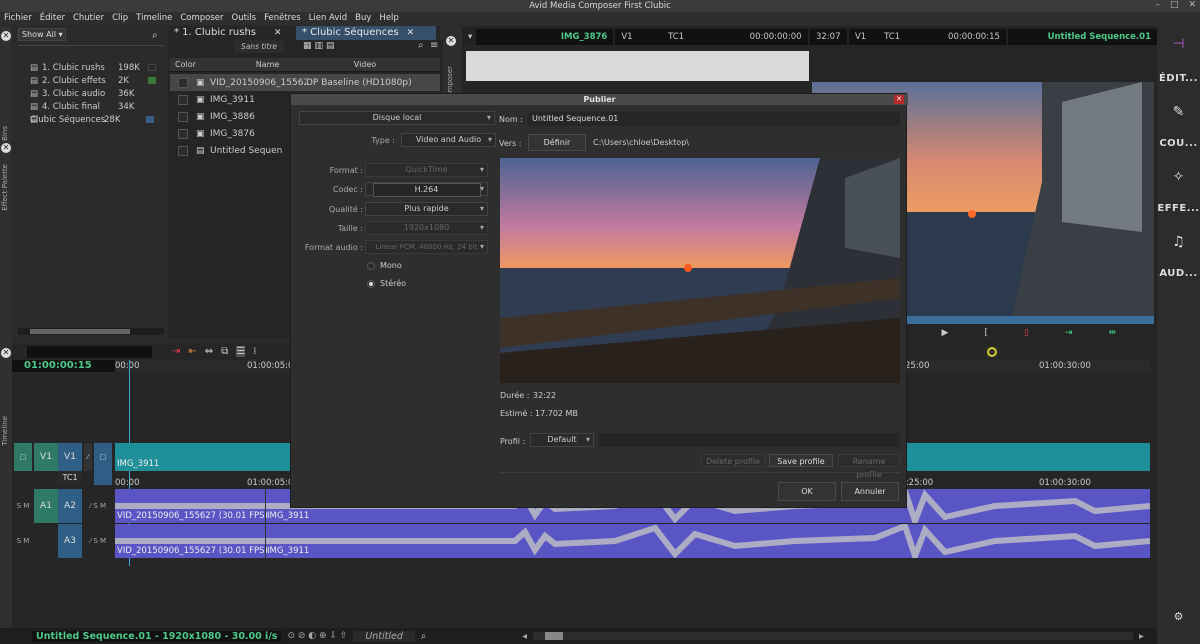  I want to click on close-bins-icon: ✕, so click(6, 36).